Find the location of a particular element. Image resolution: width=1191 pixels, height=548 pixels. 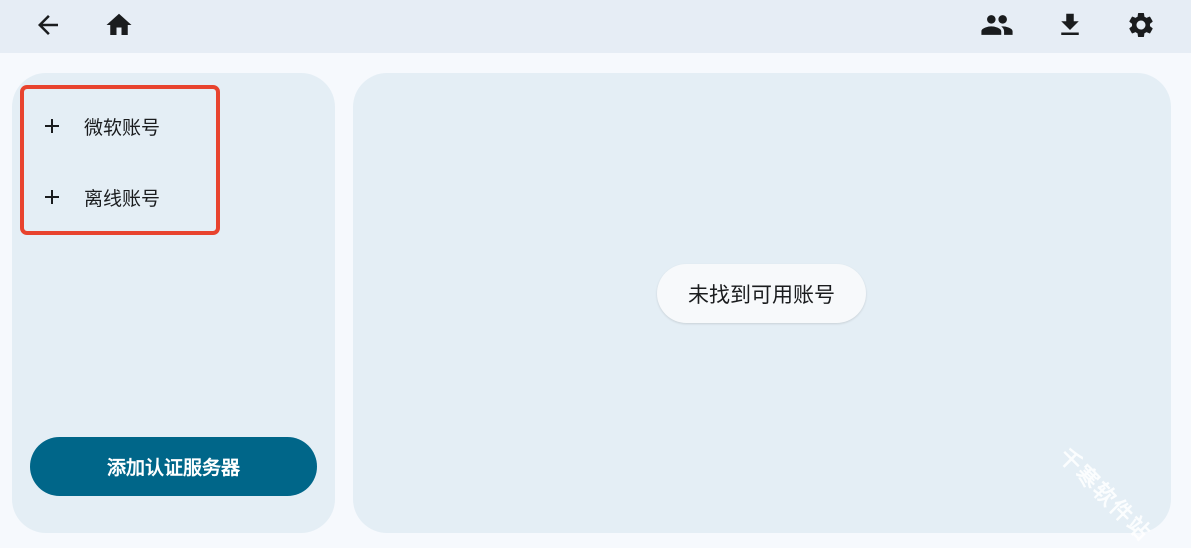

people-icon is located at coordinates (997, 25).